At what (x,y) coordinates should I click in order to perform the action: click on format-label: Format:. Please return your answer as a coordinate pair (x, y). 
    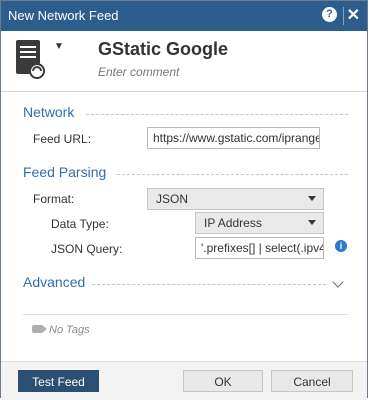
    Looking at the image, I should click on (54, 199).